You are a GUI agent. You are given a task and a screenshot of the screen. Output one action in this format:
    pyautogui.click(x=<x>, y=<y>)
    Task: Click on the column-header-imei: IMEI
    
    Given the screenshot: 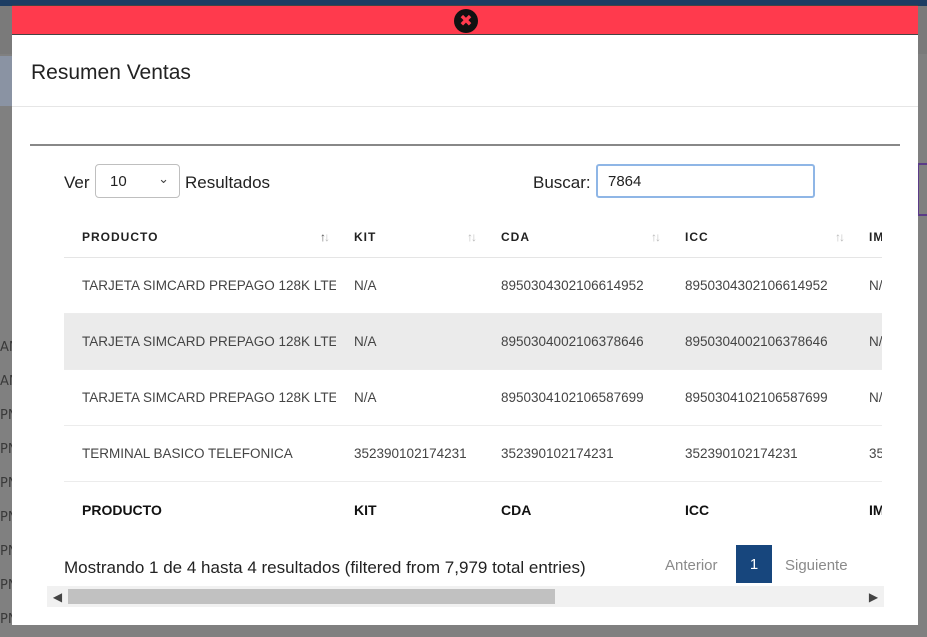 What is the action you would take?
    pyautogui.click(x=866, y=237)
    